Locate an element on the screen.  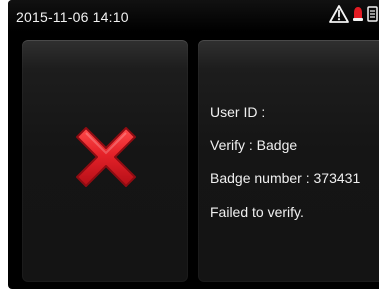
alarm-icon is located at coordinates (358, 16).